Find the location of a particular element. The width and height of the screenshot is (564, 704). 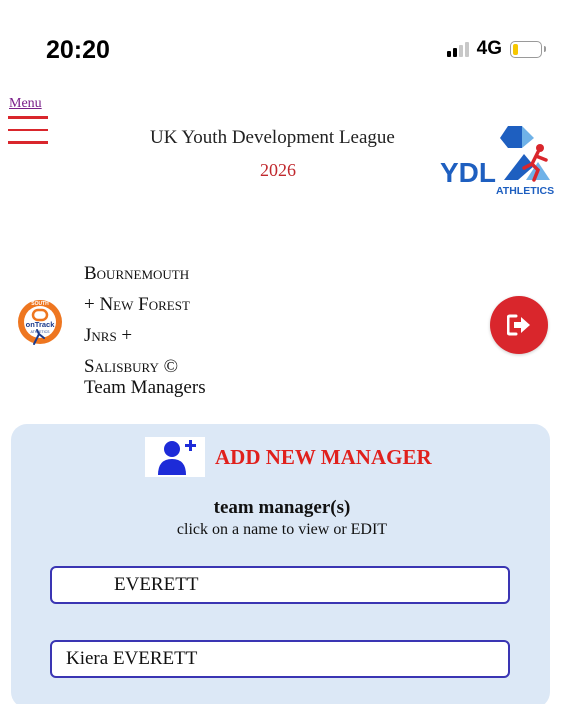

manager-entry: EVERETT is located at coordinates (280, 585).